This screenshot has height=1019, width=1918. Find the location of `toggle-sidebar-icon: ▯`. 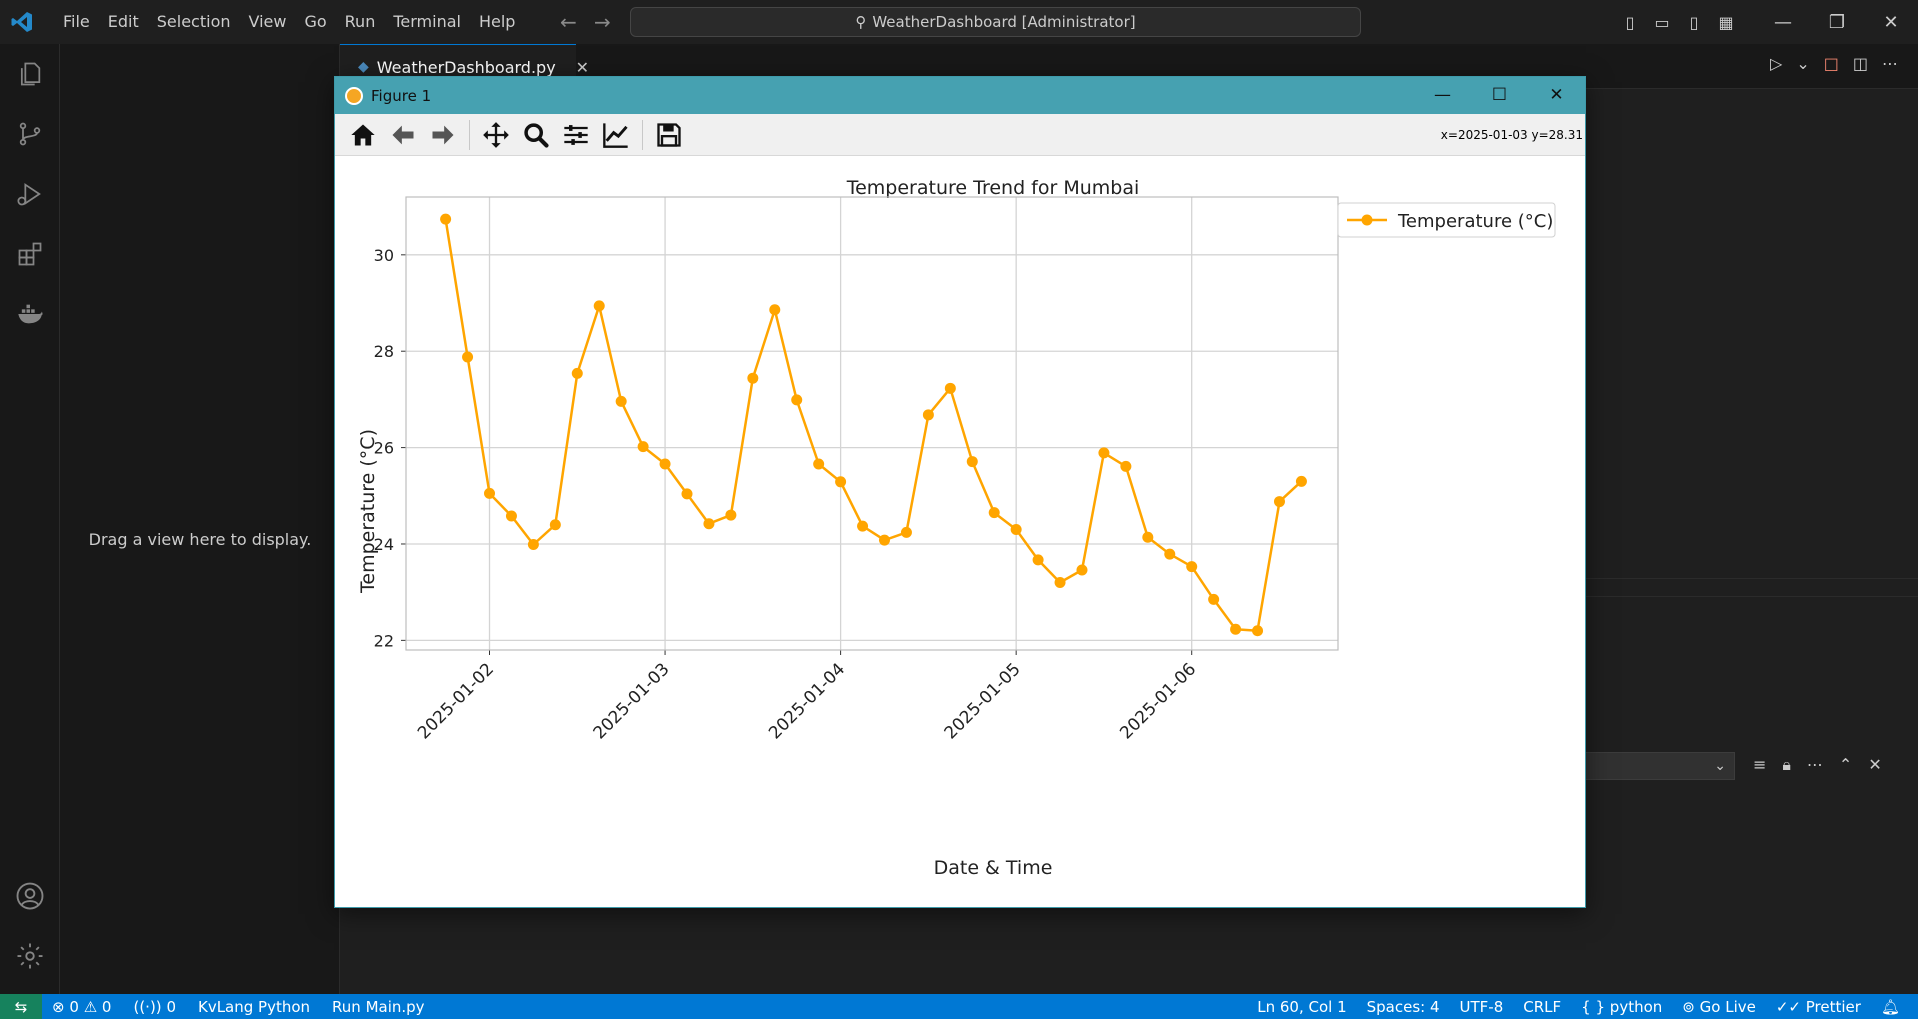

toggle-sidebar-icon: ▯ is located at coordinates (1630, 22).